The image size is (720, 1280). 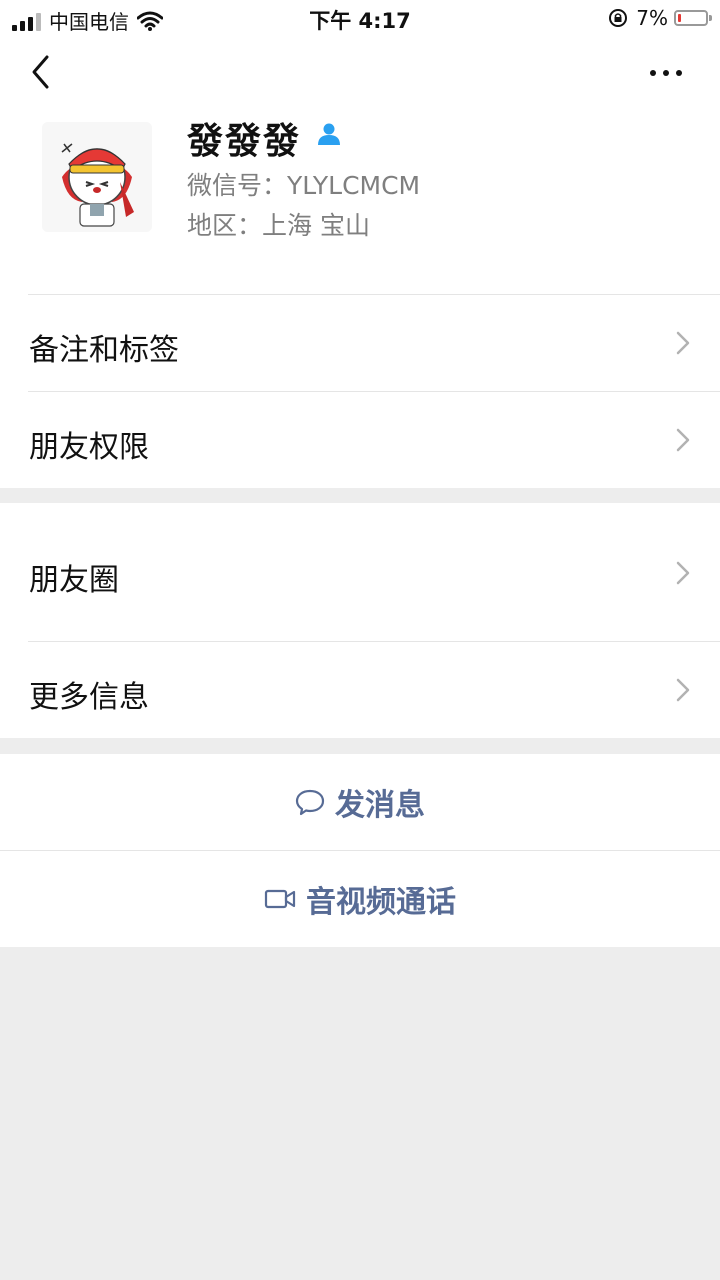 I want to click on friend-permissions-row: 朋友权限, so click(x=360, y=440).